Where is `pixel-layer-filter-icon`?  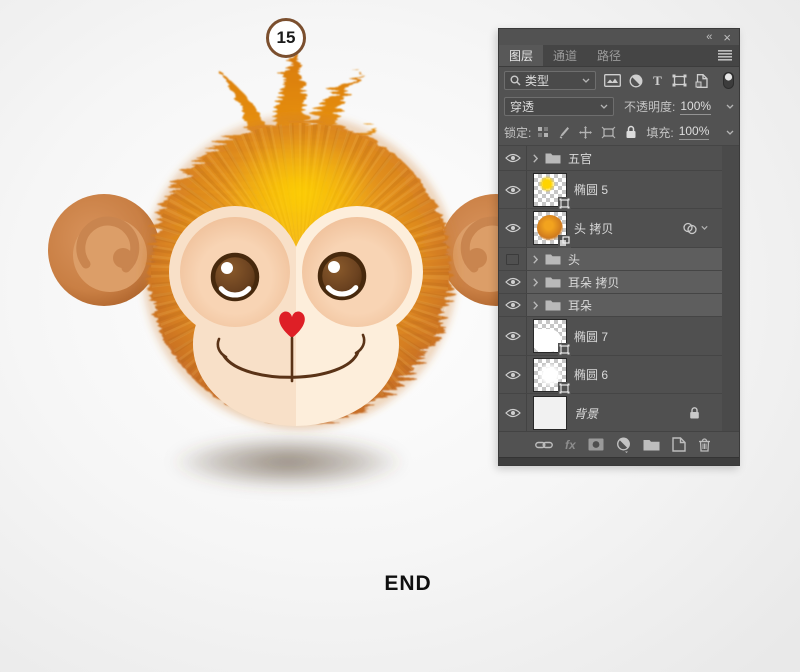
pixel-layer-filter-icon is located at coordinates (612, 80).